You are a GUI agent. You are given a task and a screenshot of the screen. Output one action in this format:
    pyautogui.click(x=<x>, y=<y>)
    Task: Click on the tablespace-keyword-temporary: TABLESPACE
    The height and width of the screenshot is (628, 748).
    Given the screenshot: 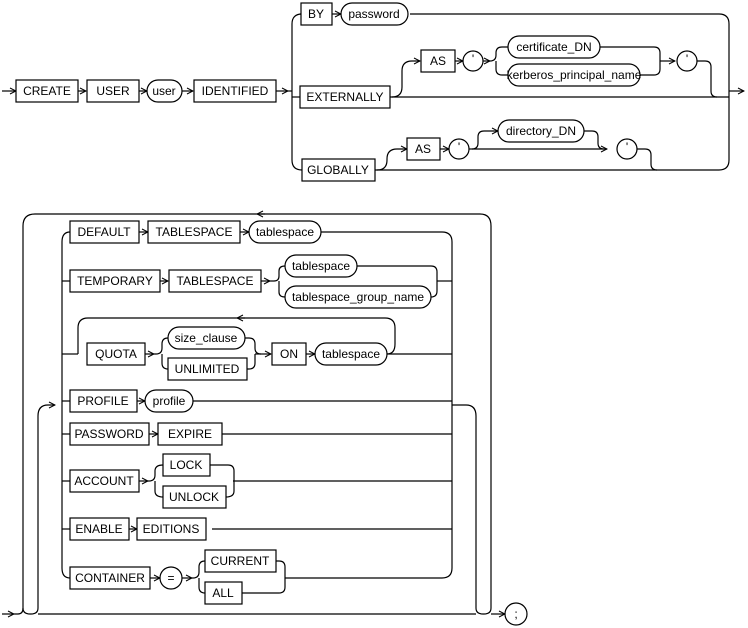 What is the action you would take?
    pyautogui.click(x=215, y=281)
    